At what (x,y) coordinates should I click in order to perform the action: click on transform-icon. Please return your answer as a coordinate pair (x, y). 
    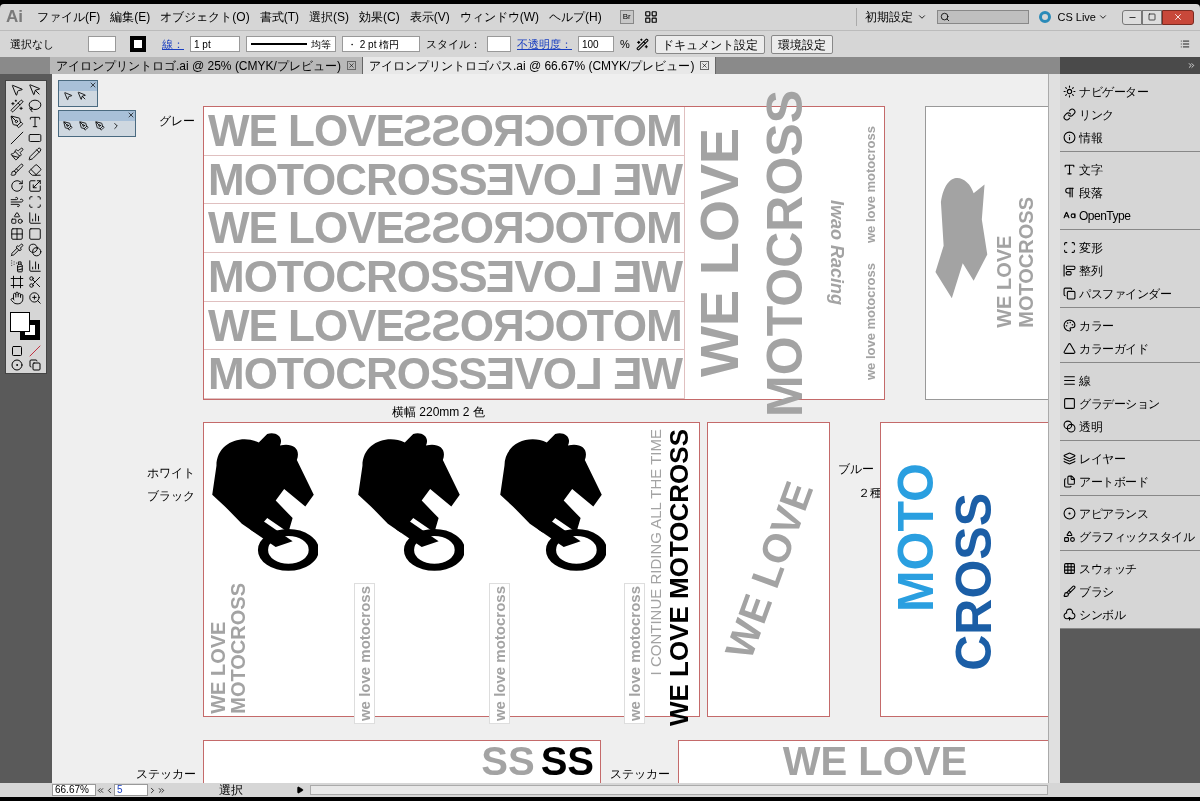
    Looking at the image, I should click on (35, 202).